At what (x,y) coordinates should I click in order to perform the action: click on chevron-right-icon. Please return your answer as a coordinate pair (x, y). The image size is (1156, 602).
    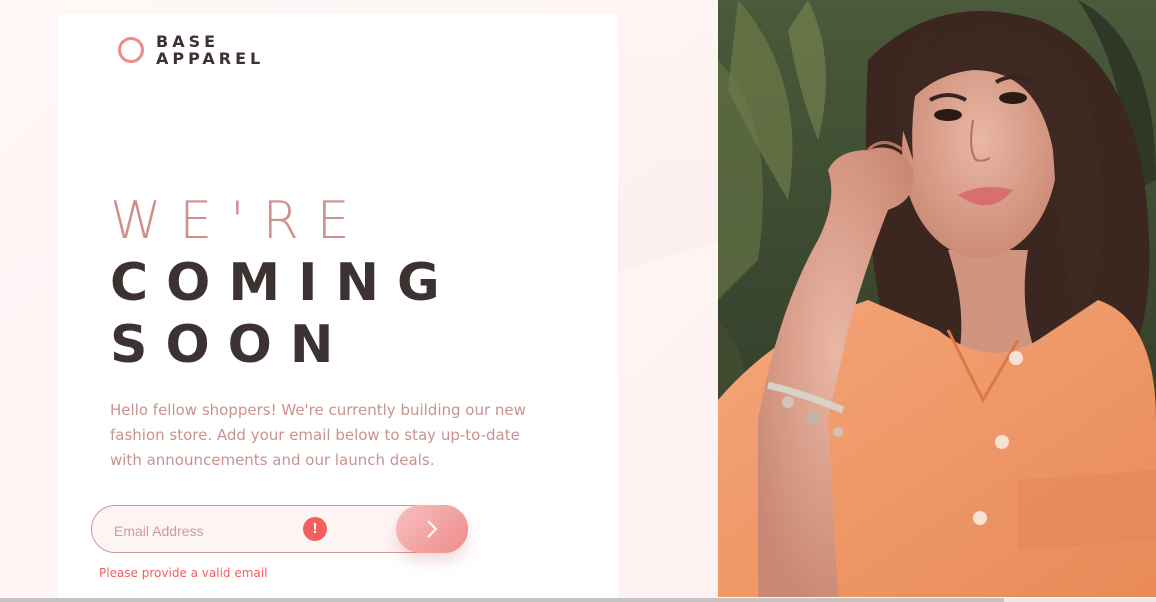
    Looking at the image, I should click on (432, 529).